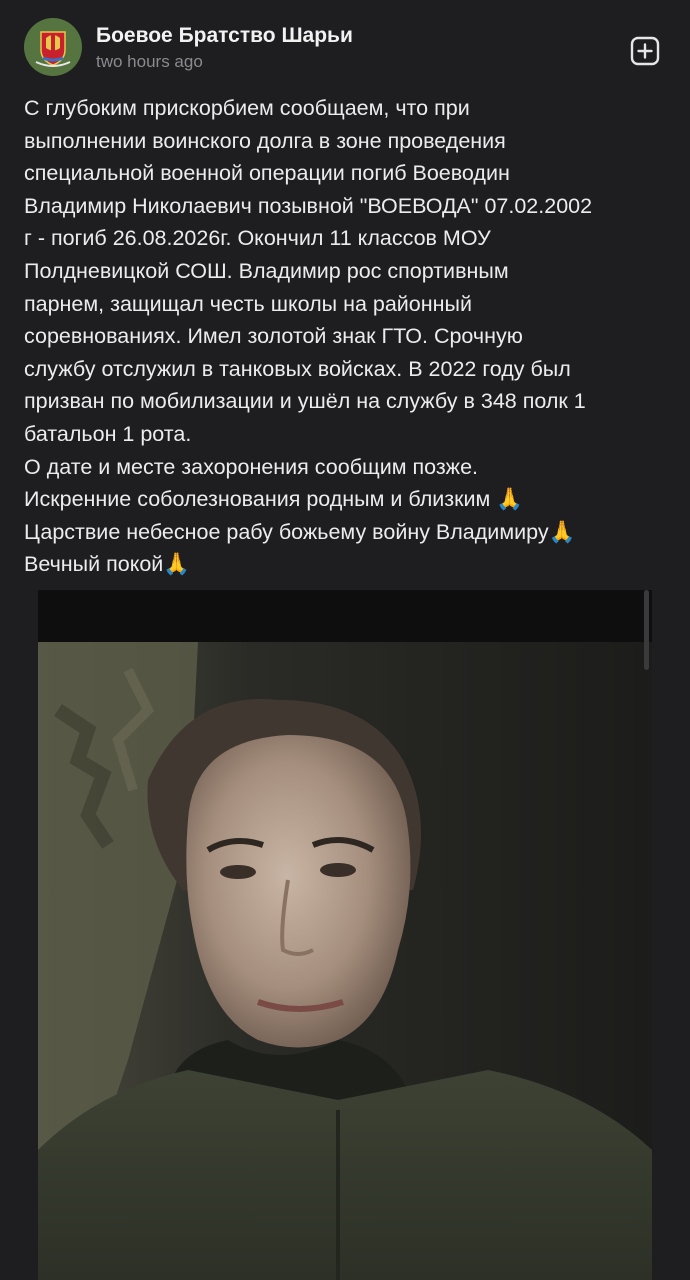 This screenshot has width=690, height=1280. I want to click on add-button, so click(645, 51).